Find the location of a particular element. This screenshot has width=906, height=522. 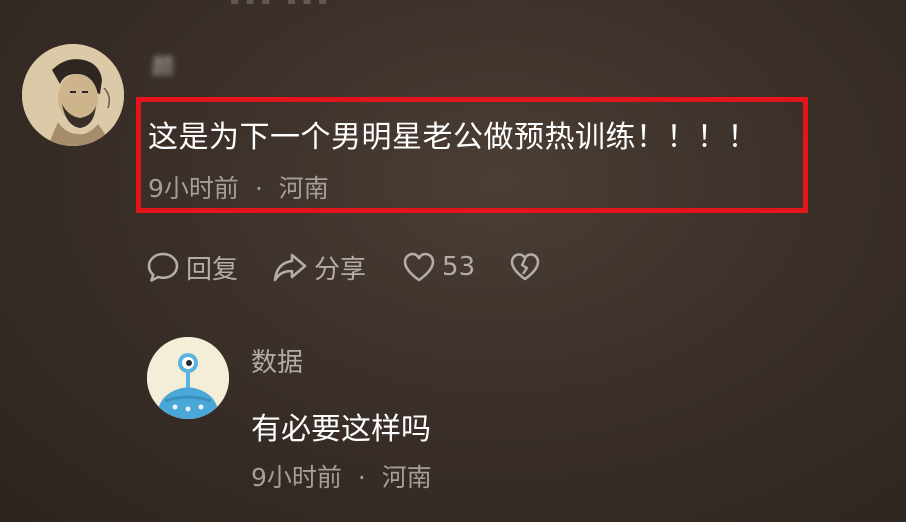

comment-actions-bar: 回复 分享 53 is located at coordinates (343, 267).